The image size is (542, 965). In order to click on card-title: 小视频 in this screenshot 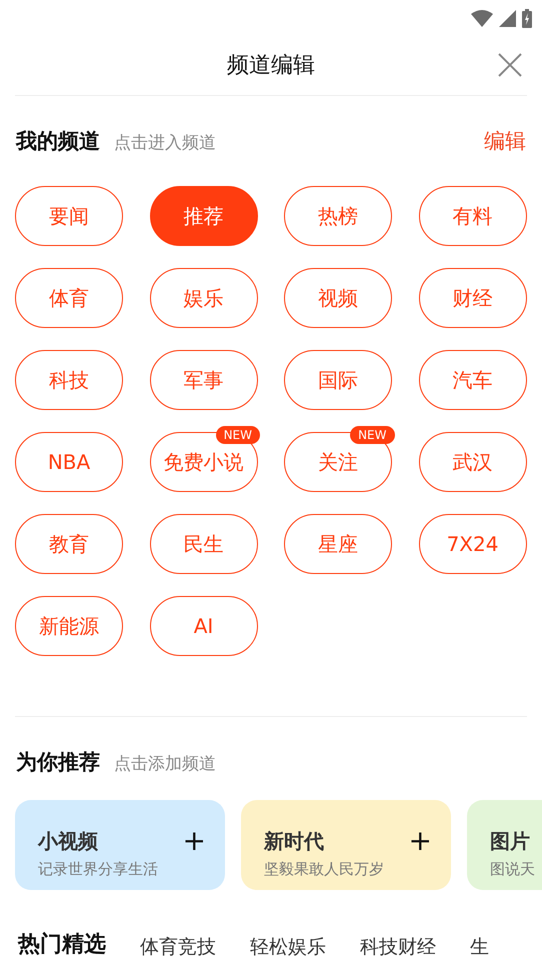, I will do `click(68, 841)`.